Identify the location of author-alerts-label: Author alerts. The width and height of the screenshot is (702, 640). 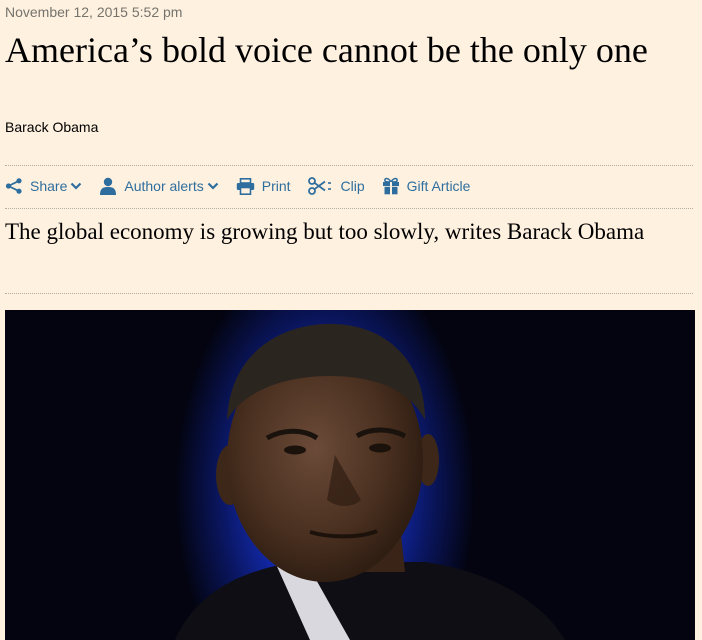
(164, 186).